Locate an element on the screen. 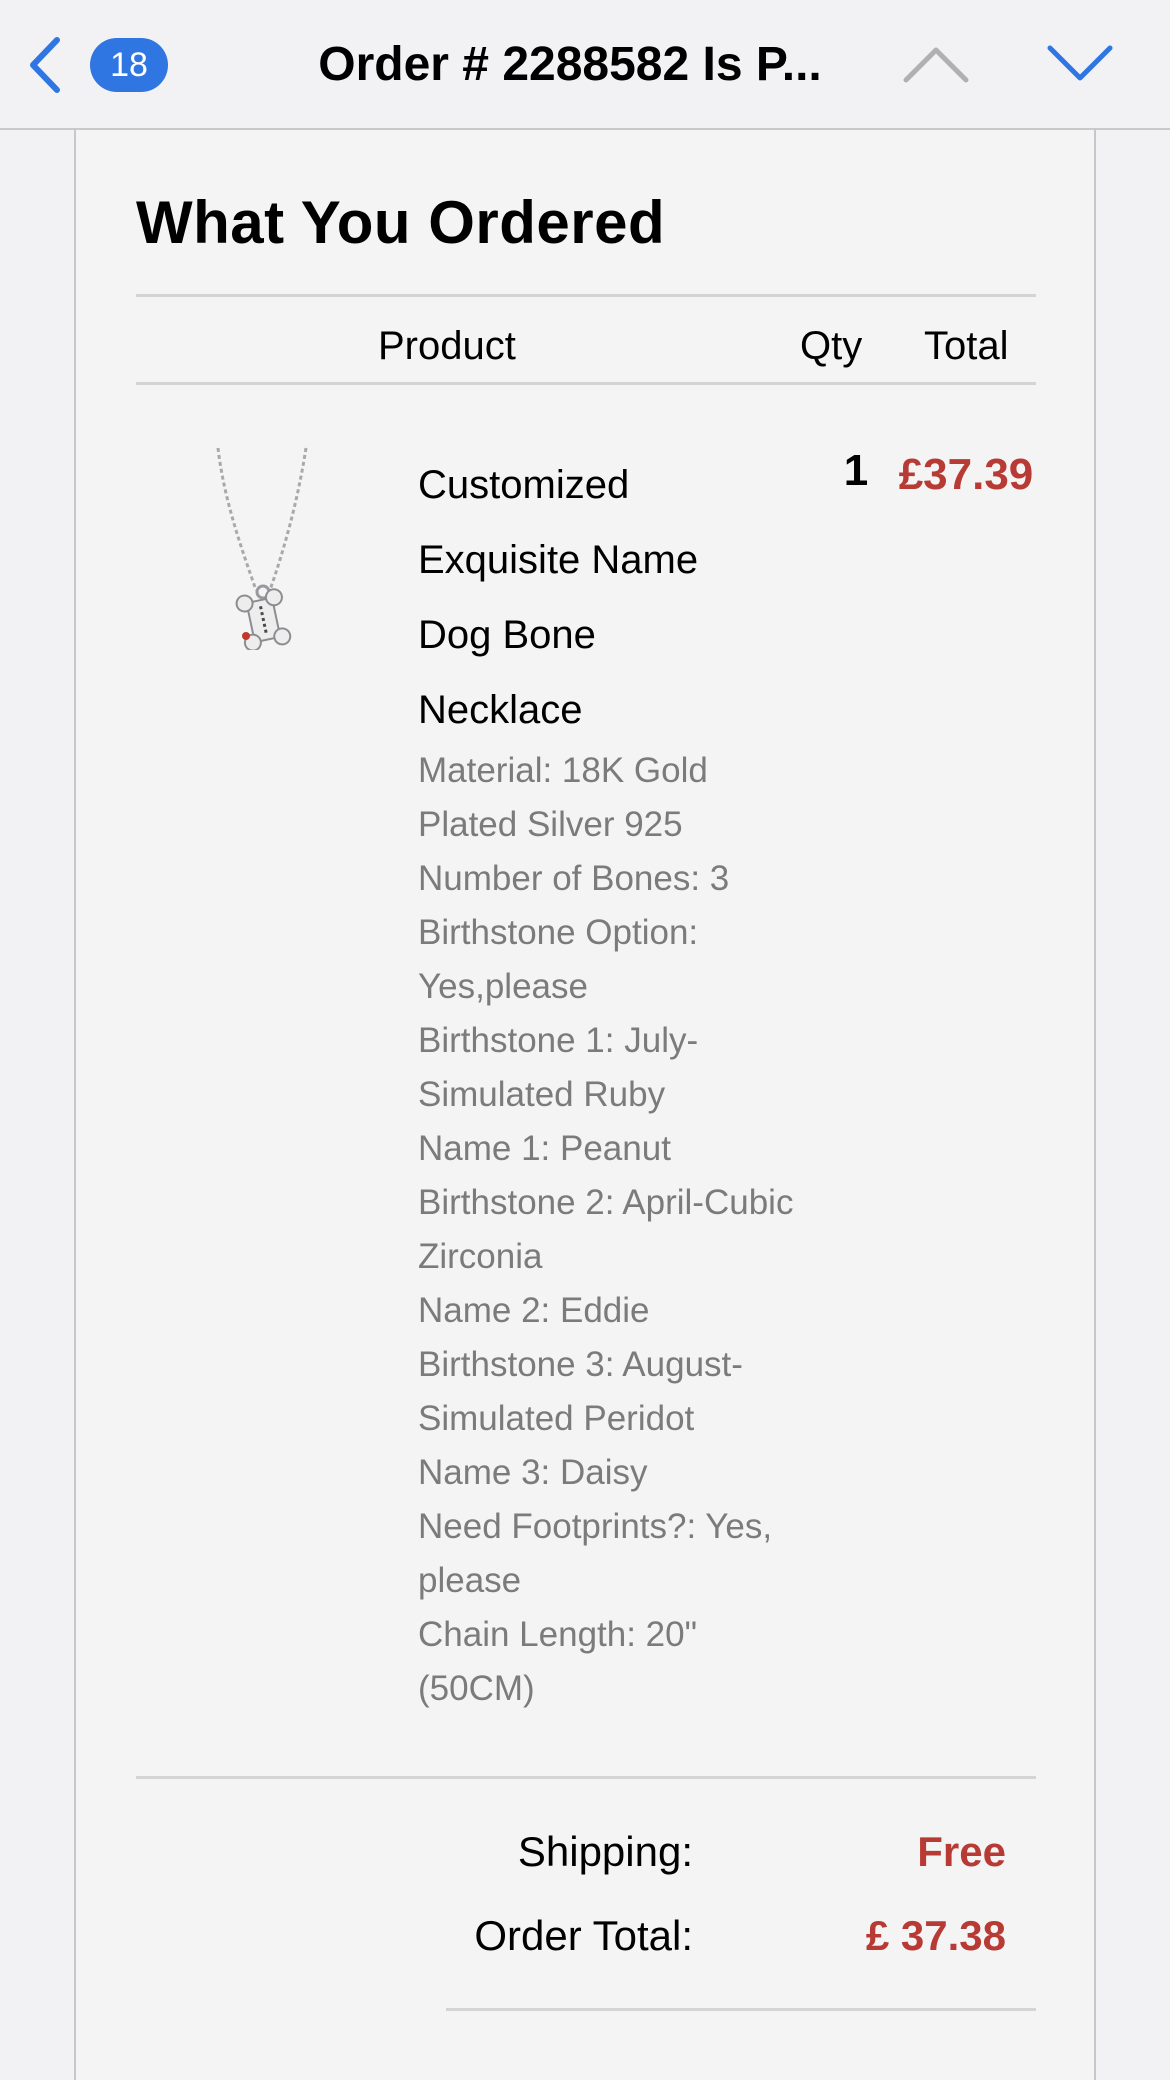 Image resolution: width=1170 pixels, height=2080 pixels. section-heading: What You Ordered is located at coordinates (401, 222).